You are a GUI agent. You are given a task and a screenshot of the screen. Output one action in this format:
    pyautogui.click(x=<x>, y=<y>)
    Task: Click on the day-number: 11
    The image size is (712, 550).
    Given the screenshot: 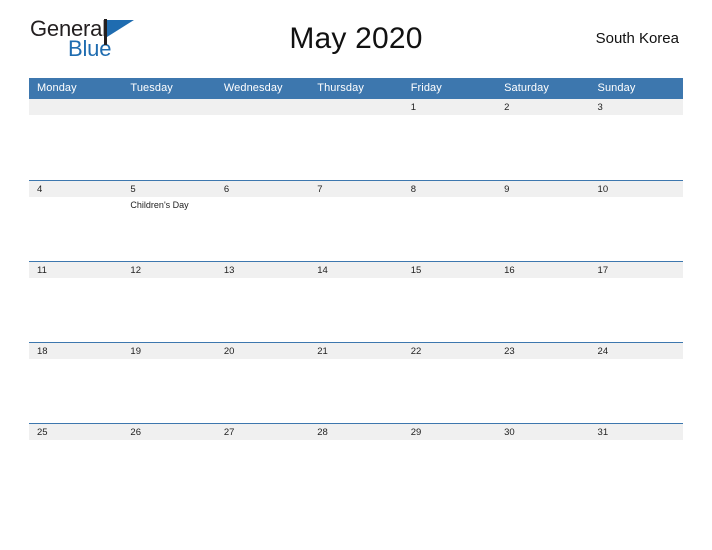 What is the action you would take?
    pyautogui.click(x=42, y=270)
    